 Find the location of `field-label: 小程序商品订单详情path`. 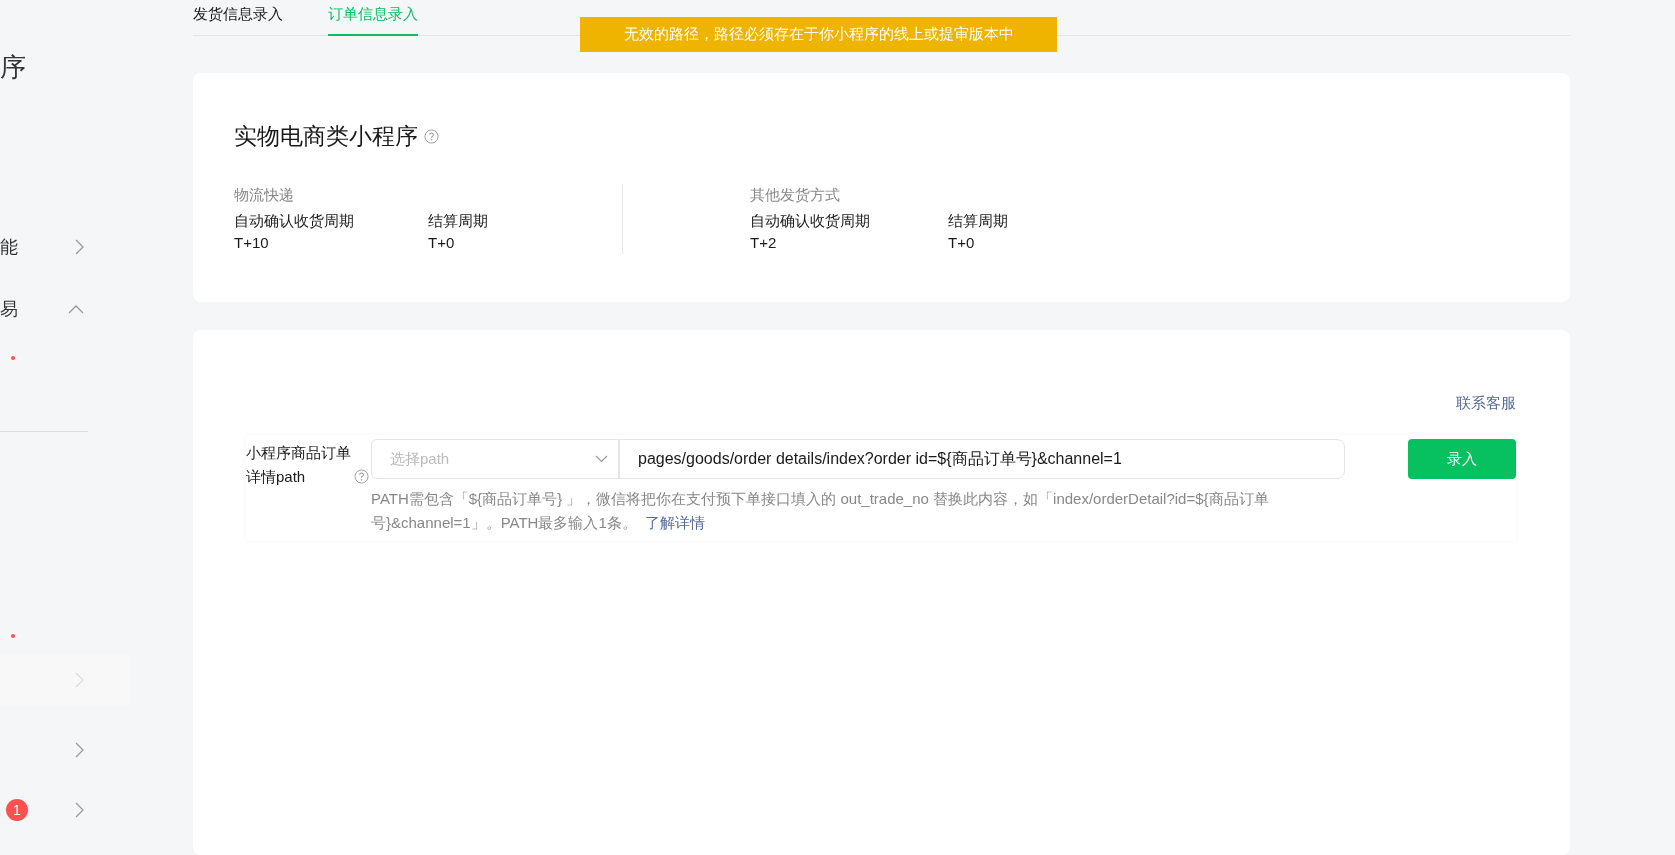

field-label: 小程序商品订单详情path is located at coordinates (299, 465).